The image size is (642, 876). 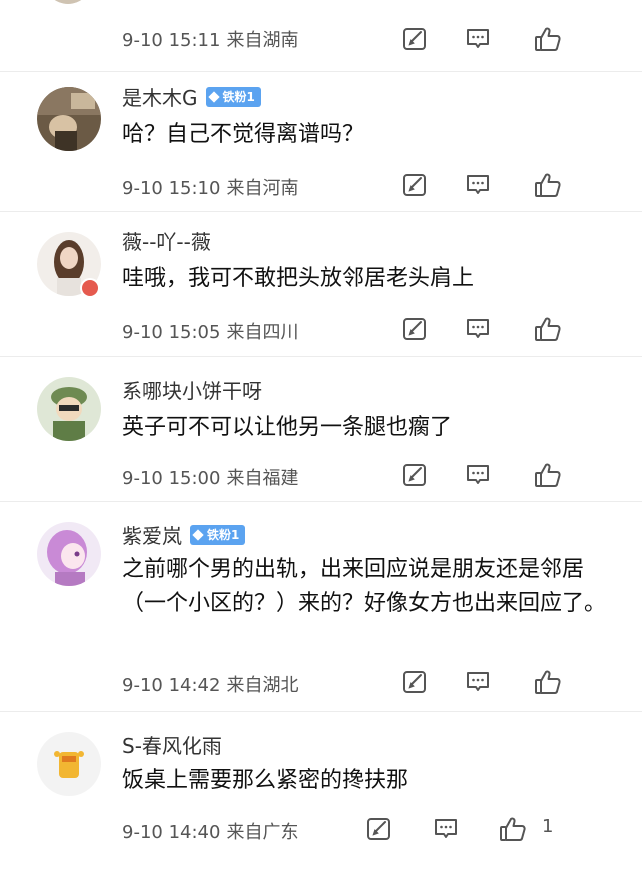 I want to click on username: 系哪块小饼干呀, so click(x=192, y=389).